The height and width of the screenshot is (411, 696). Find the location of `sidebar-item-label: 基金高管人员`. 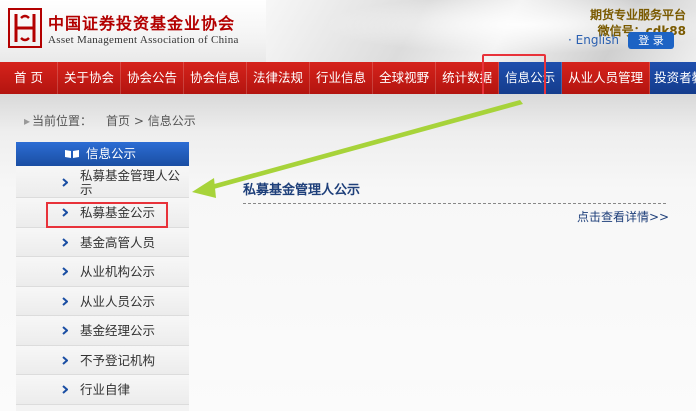

sidebar-item-label: 基金高管人员 is located at coordinates (118, 242).